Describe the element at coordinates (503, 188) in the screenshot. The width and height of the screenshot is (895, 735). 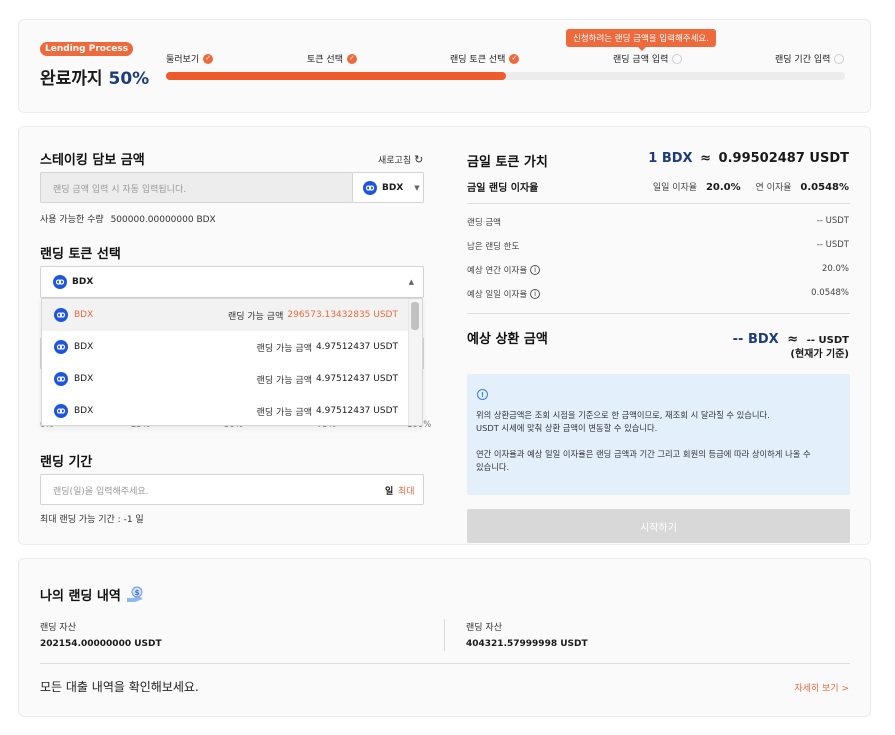
I see `rate-label: 금일 랜딩 이자율` at that location.